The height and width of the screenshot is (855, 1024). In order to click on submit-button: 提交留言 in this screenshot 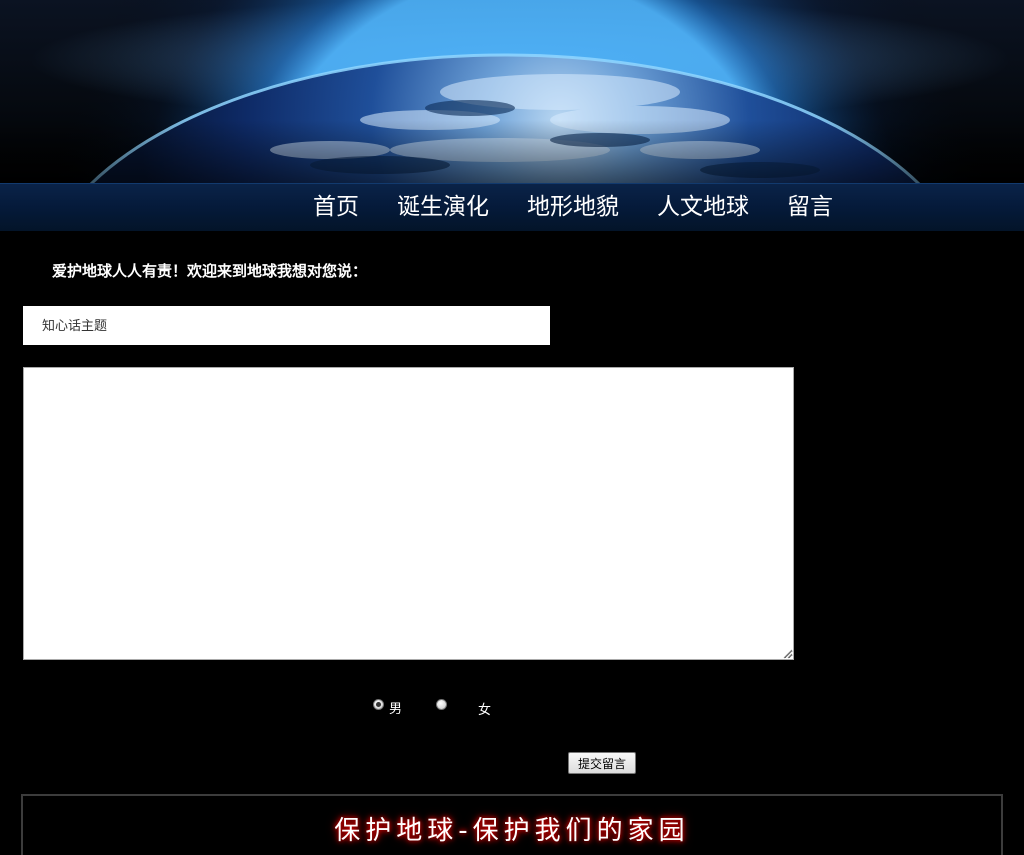, I will do `click(602, 763)`.